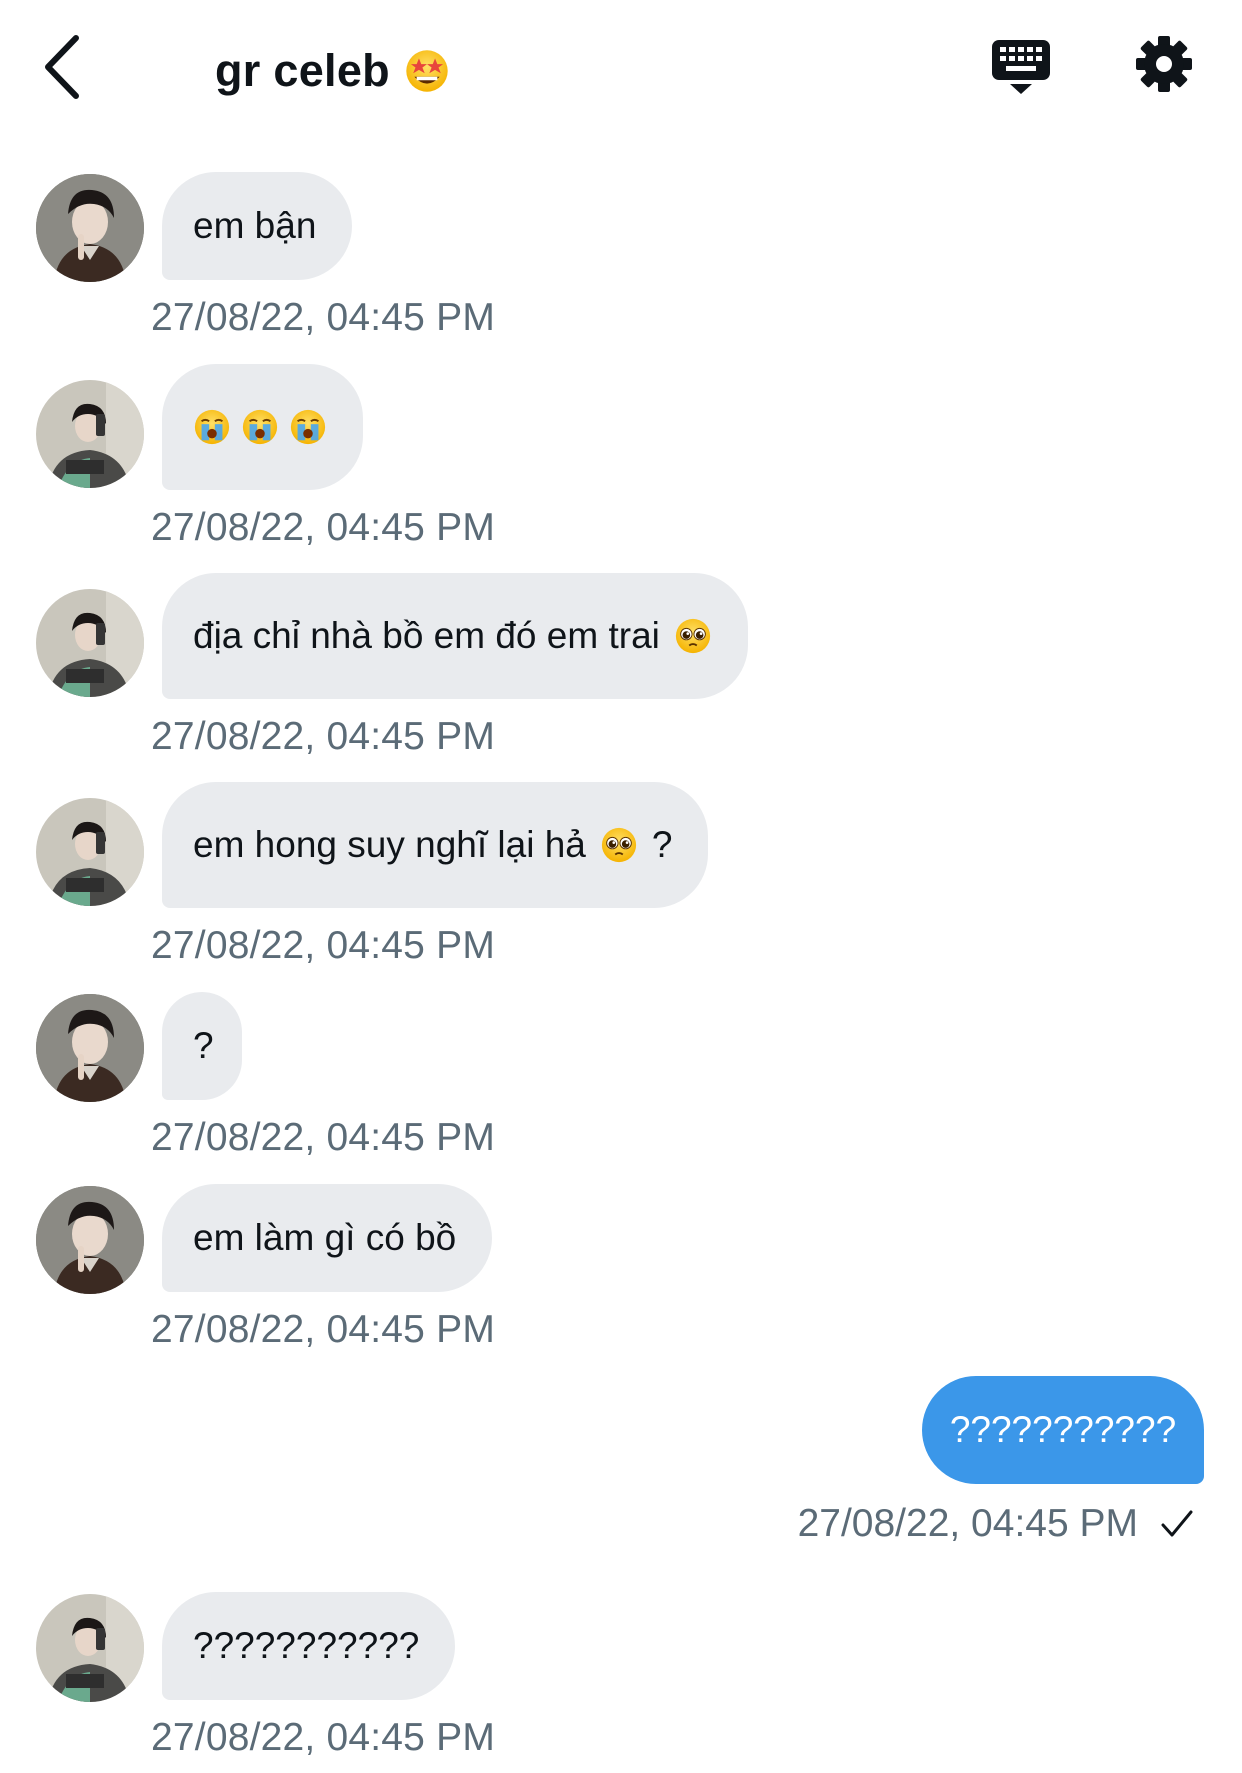  Describe the element at coordinates (427, 71) in the screenshot. I see `star-struck-emoji-icon` at that location.